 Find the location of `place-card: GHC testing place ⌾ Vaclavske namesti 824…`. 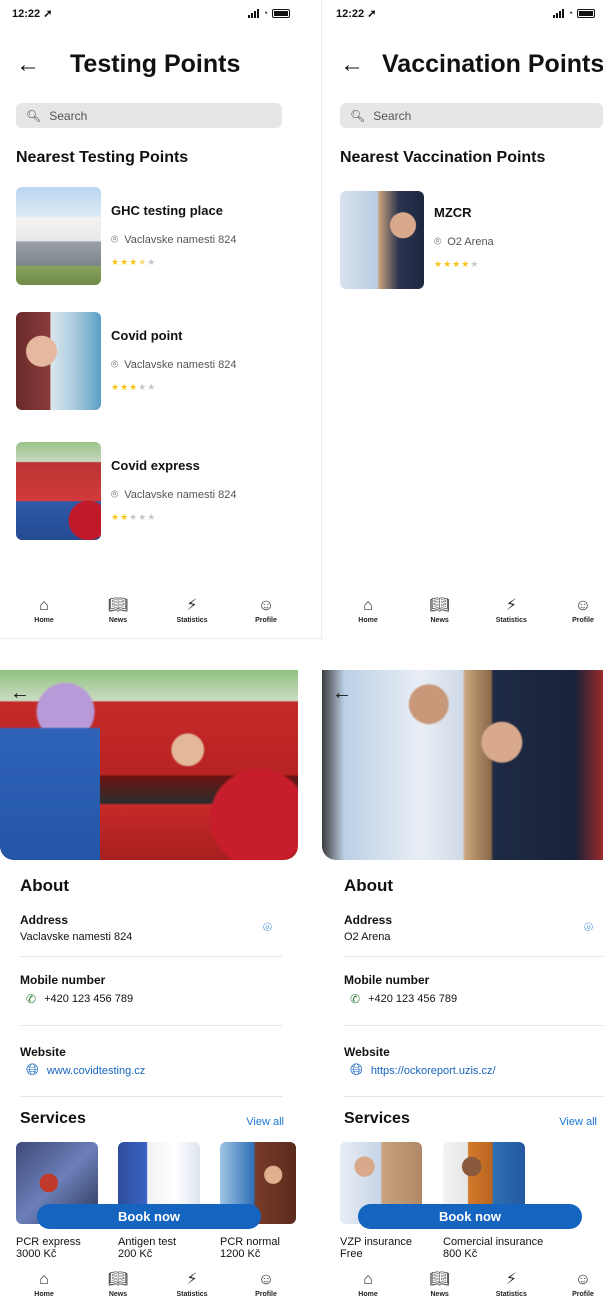

place-card: GHC testing place ⌾ Vaclavske namesti 824… is located at coordinates (126, 237).